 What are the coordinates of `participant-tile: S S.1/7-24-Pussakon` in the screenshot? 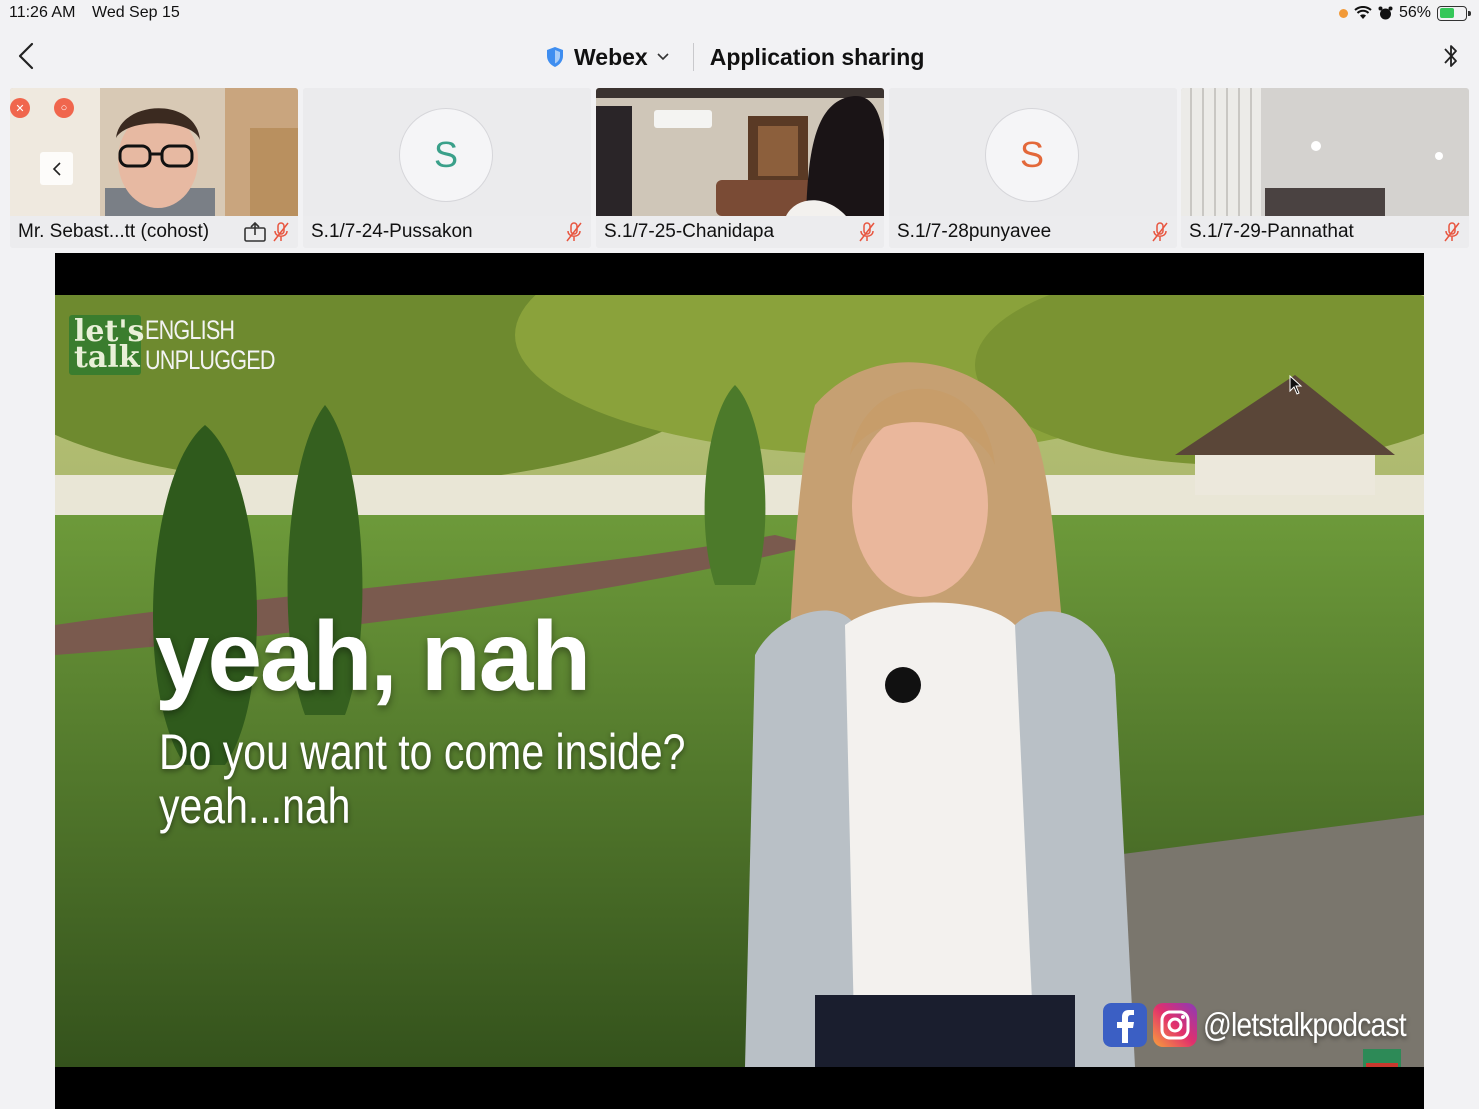 It's located at (447, 168).